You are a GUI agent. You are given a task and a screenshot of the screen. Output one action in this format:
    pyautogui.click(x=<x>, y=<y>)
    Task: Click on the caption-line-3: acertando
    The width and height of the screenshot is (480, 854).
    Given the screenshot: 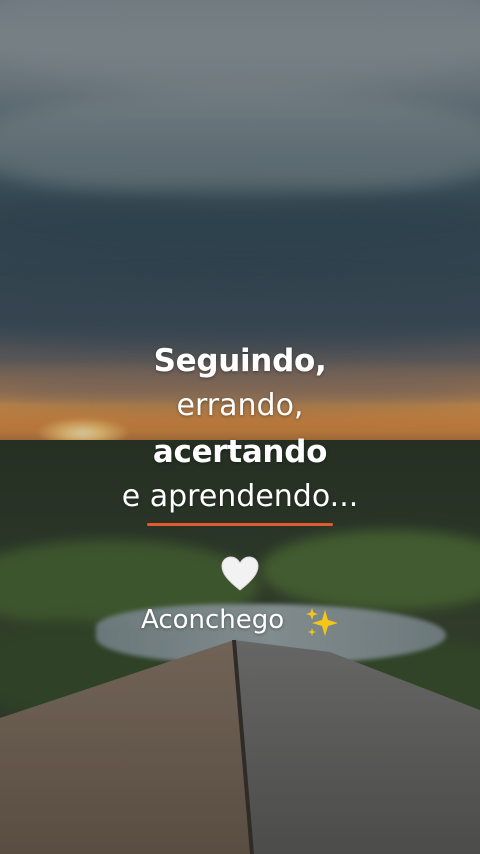 What is the action you would take?
    pyautogui.click(x=240, y=452)
    